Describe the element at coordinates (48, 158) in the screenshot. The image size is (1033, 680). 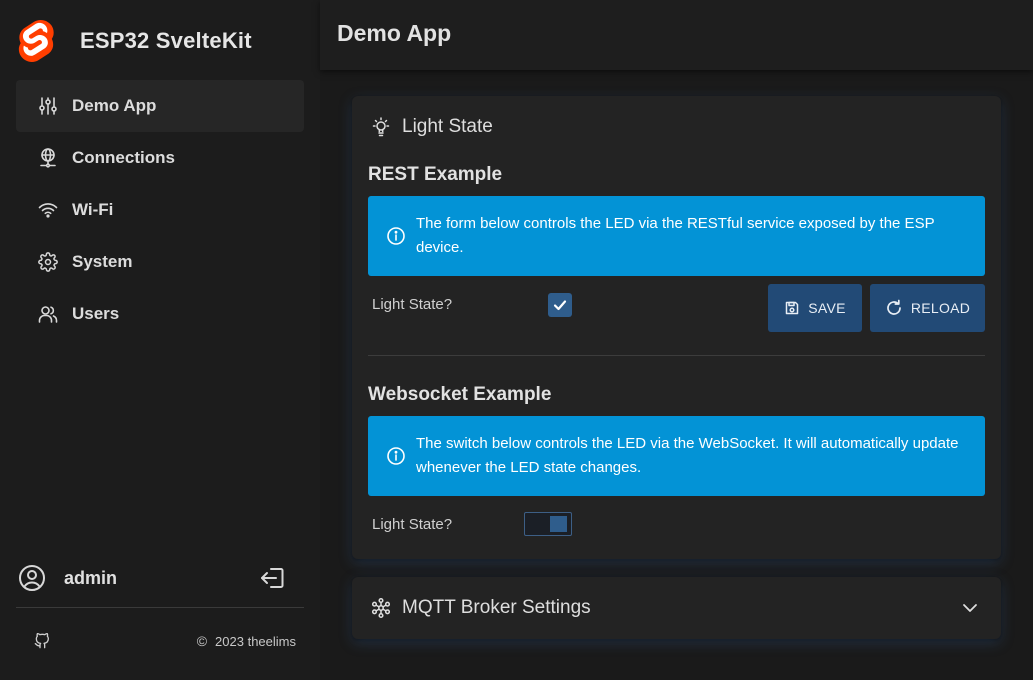
I see `globe-network-icon` at that location.